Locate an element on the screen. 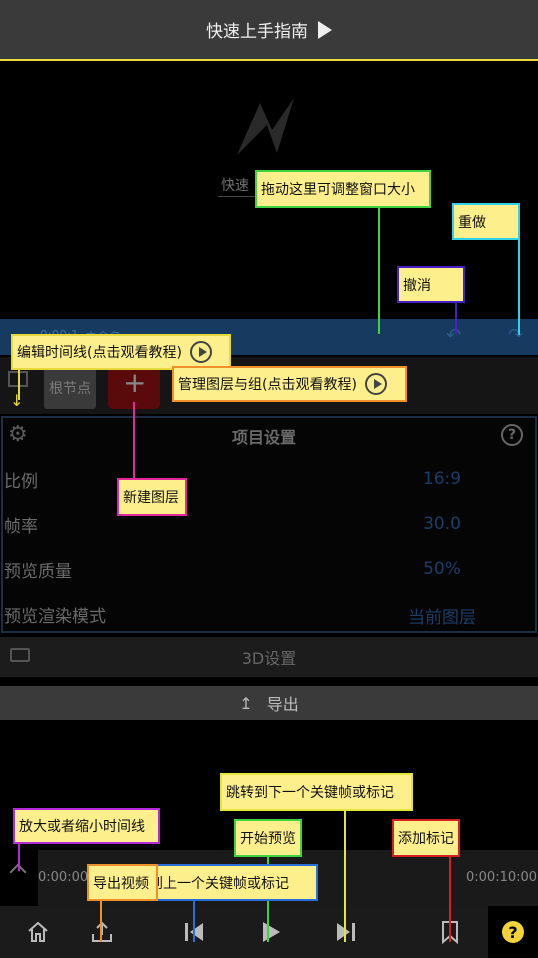  camera-icon is located at coordinates (20, 655).